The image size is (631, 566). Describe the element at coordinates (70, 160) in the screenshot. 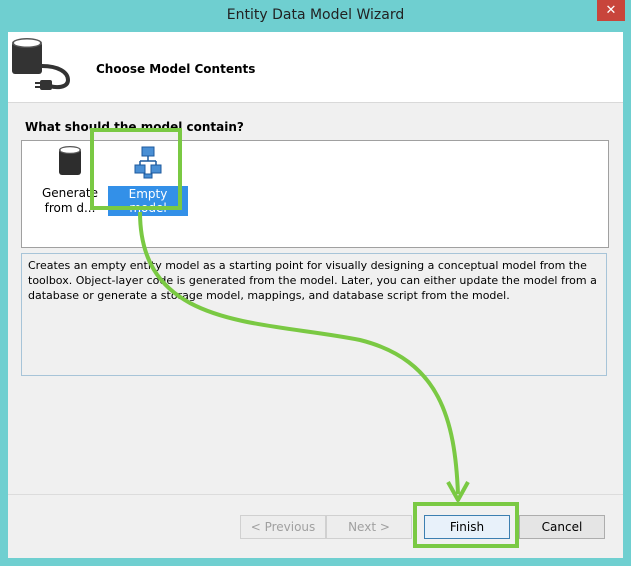

I see `database-icon` at that location.